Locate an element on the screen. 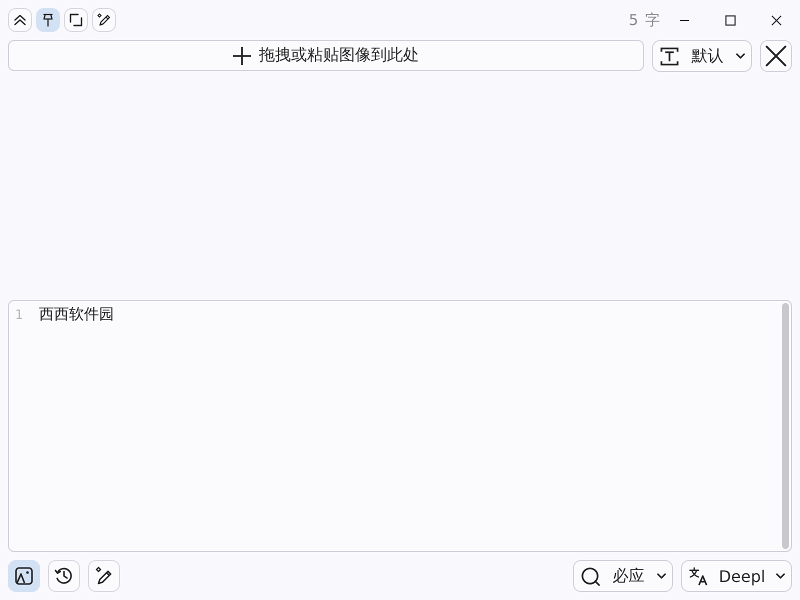  maximize-icon is located at coordinates (730, 20).